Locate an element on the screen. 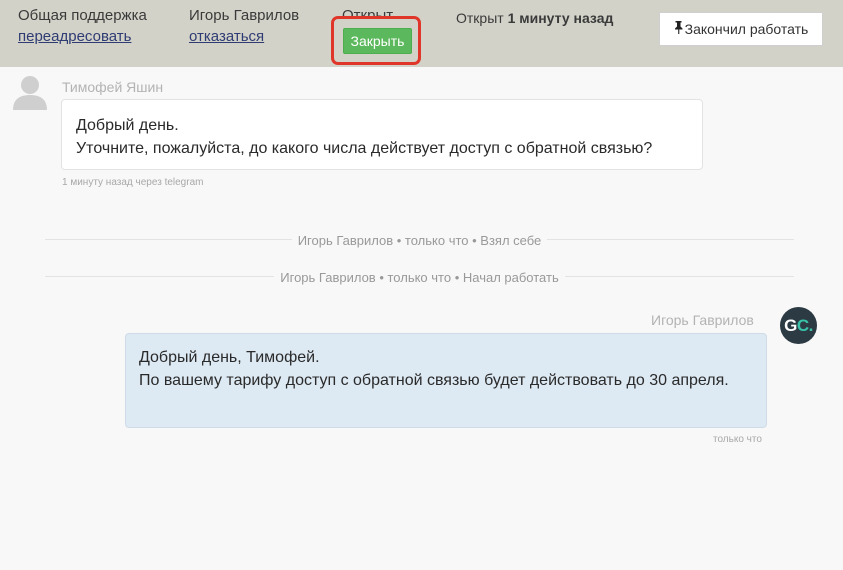 The width and height of the screenshot is (843, 570). message-line: Добрый день. is located at coordinates (127, 125).